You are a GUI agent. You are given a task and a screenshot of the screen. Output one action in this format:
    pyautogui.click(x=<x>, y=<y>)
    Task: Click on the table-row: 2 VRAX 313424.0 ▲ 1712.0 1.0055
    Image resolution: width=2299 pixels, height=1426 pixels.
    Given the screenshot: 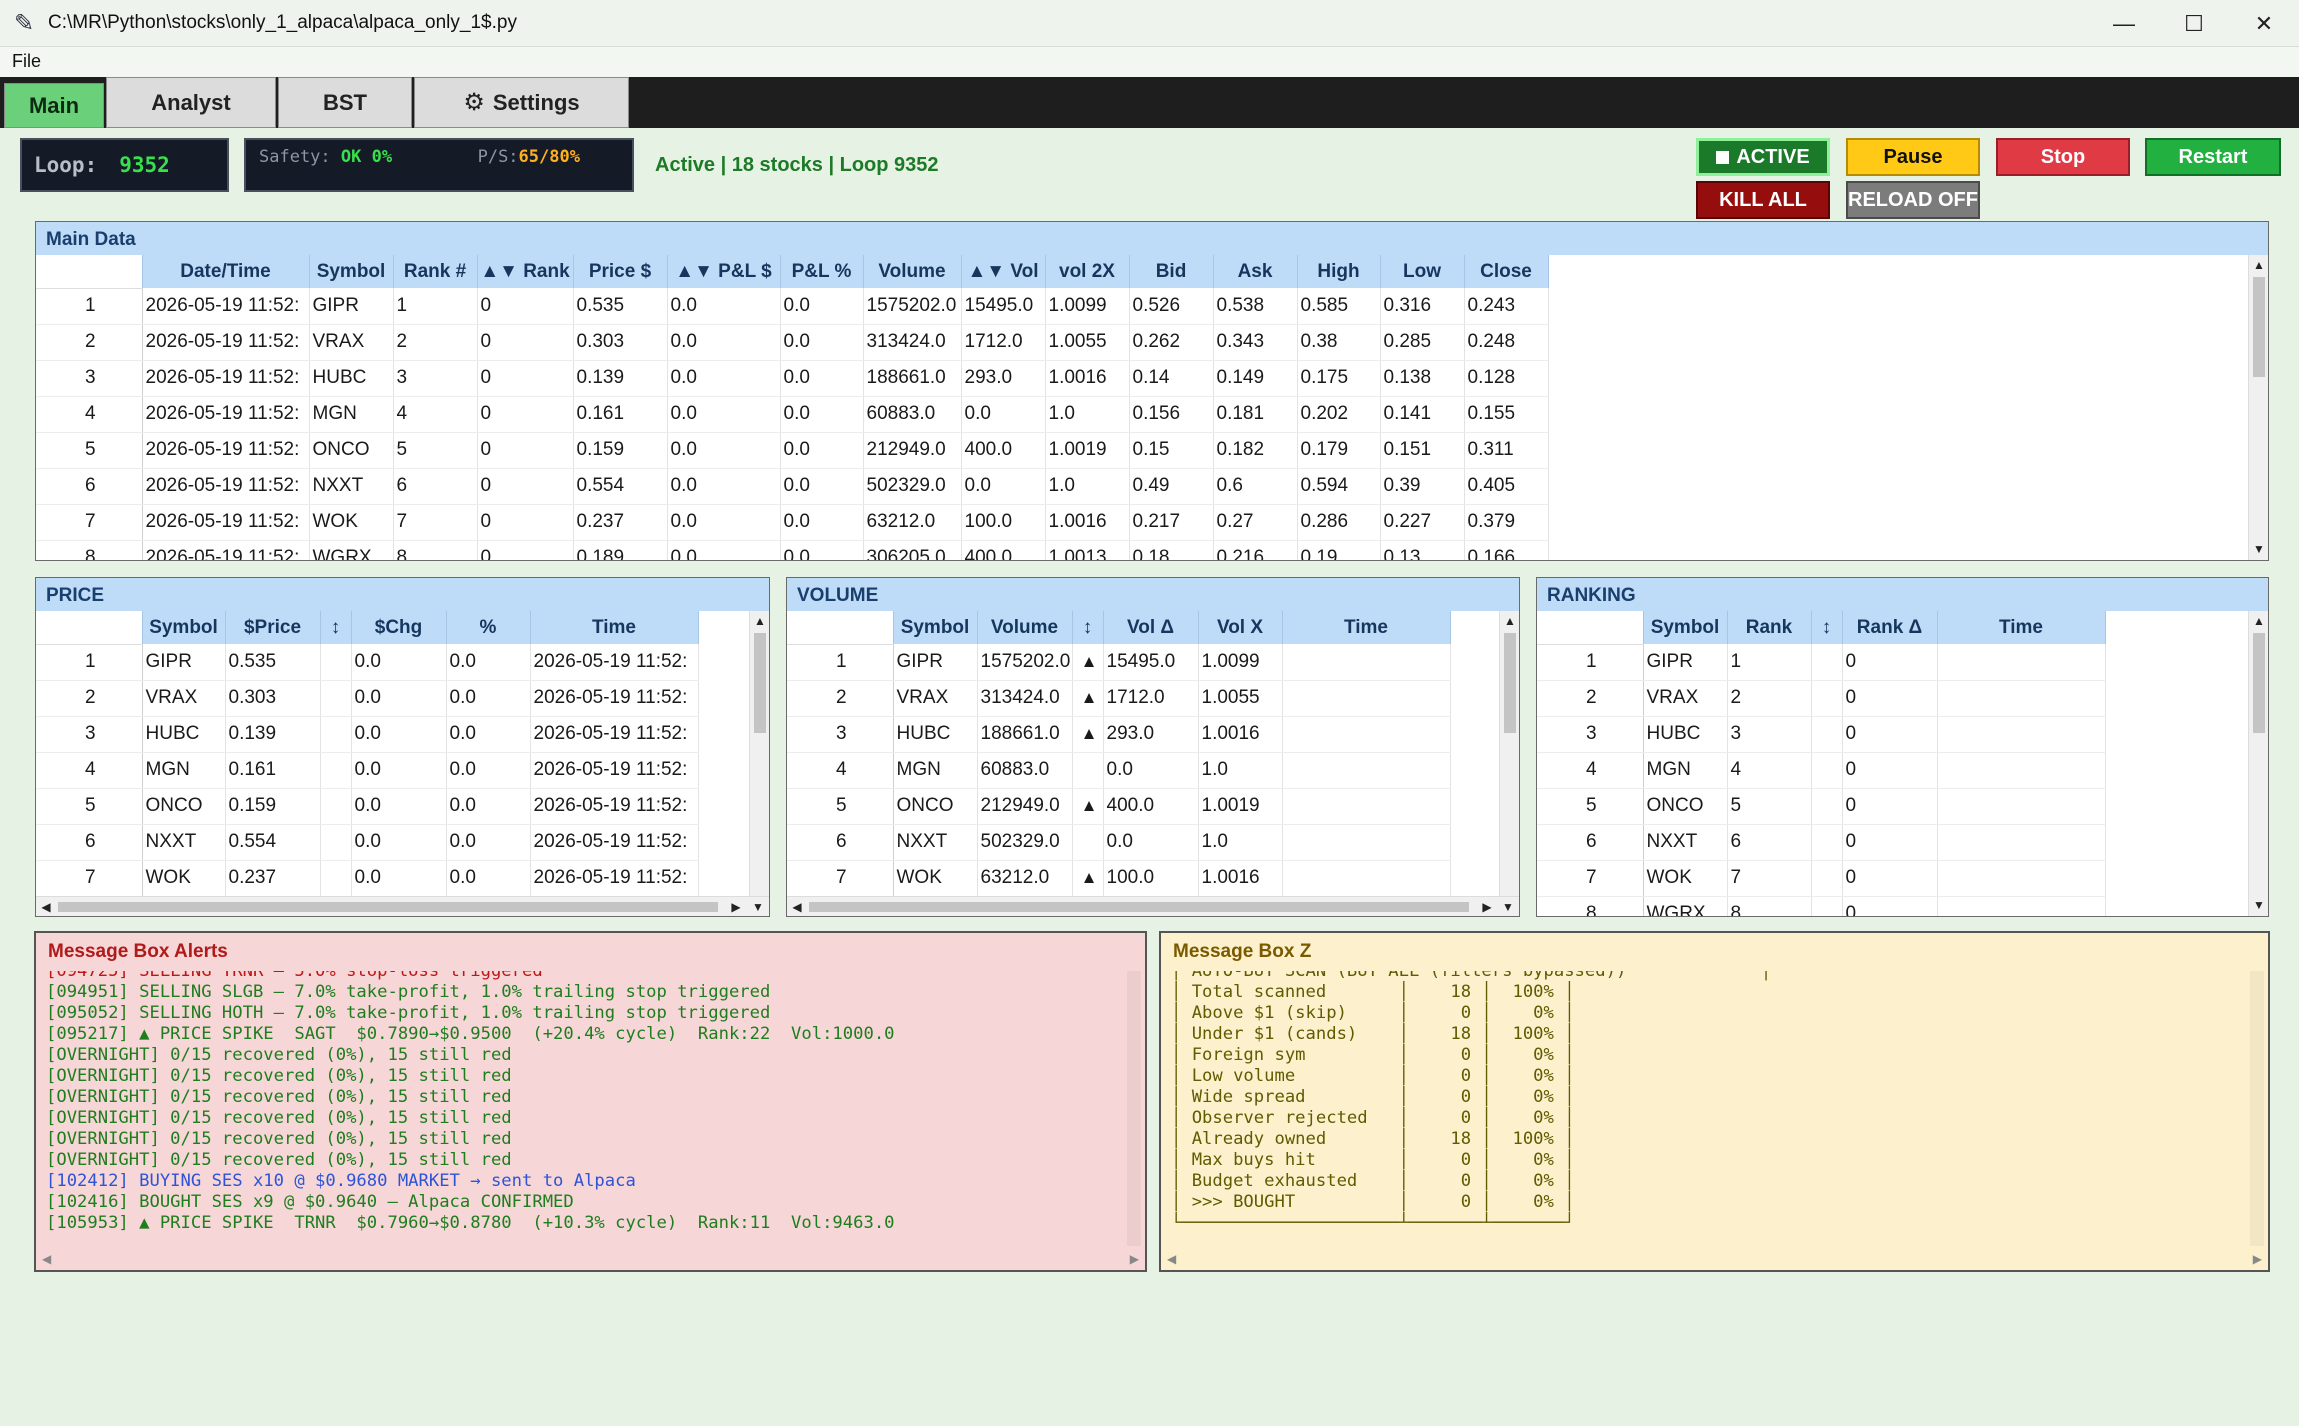 What is the action you would take?
    pyautogui.click(x=1119, y=698)
    